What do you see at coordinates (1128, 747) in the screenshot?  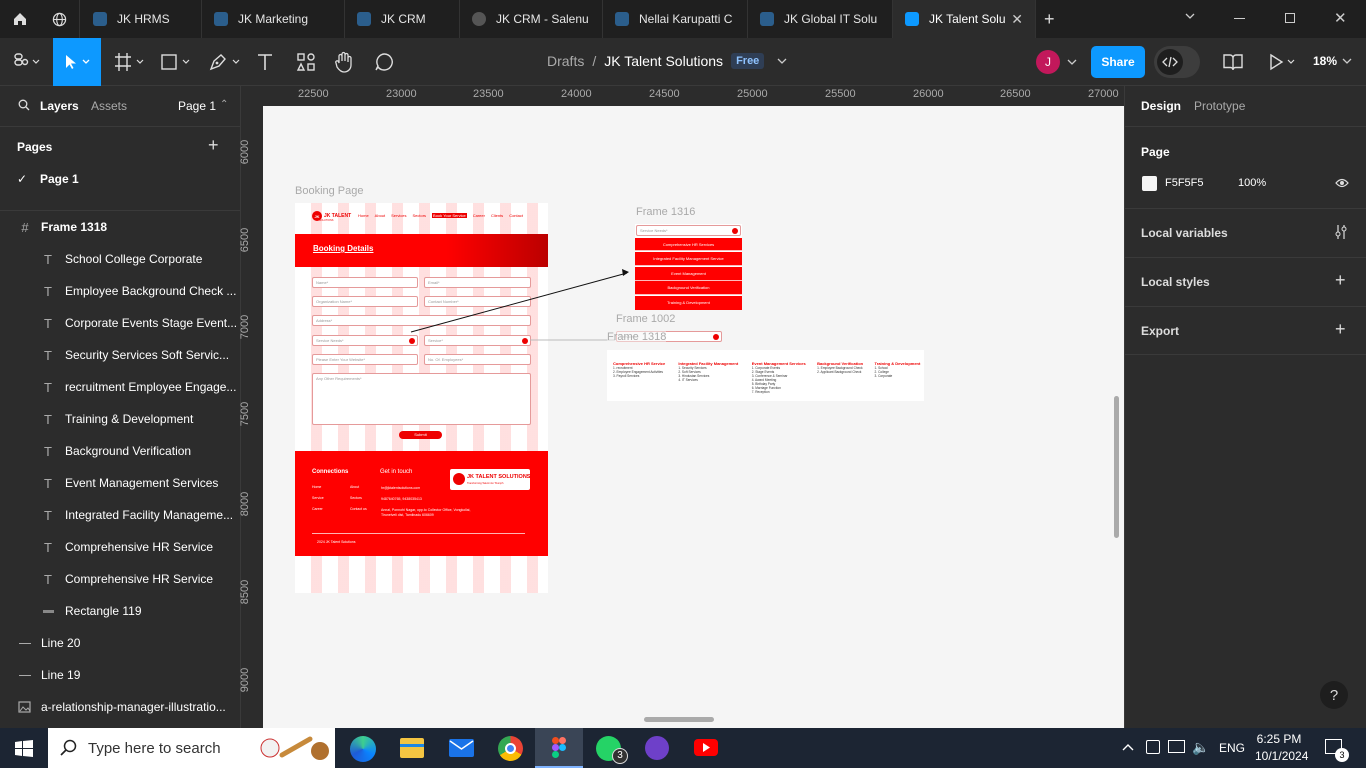 I see `chevron-up-icon` at bounding box center [1128, 747].